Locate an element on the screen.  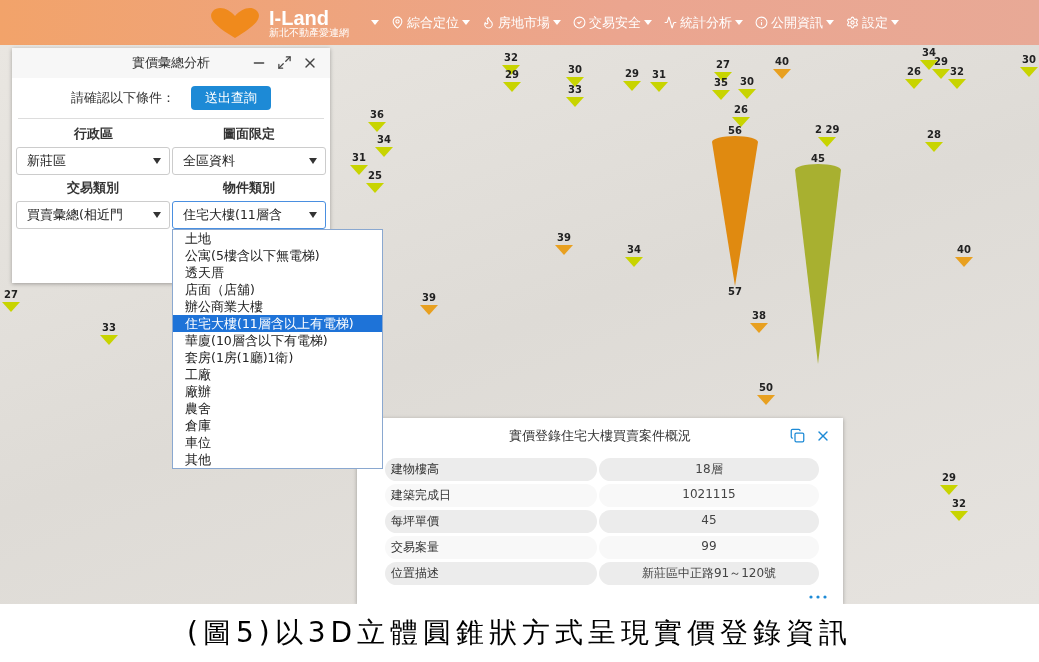
pulse-icon is located at coordinates (670, 22).